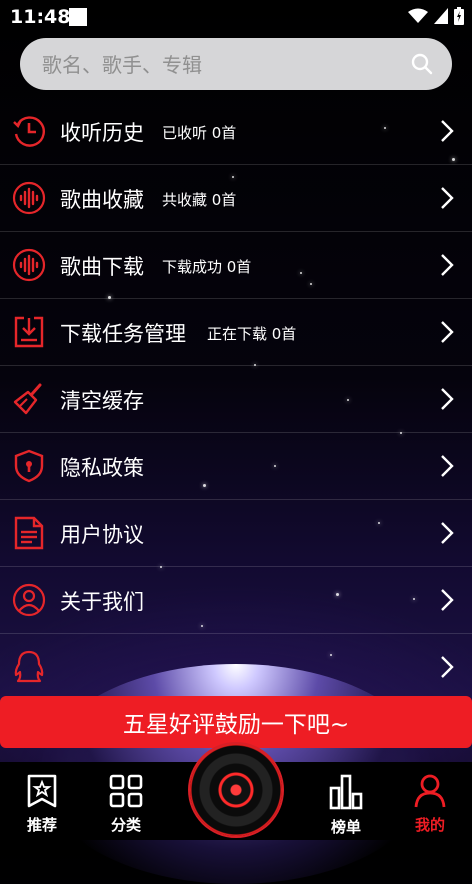 Image resolution: width=472 pixels, height=884 pixels. Describe the element at coordinates (102, 200) in the screenshot. I see `menu-item-title: 歌曲收藏` at that location.